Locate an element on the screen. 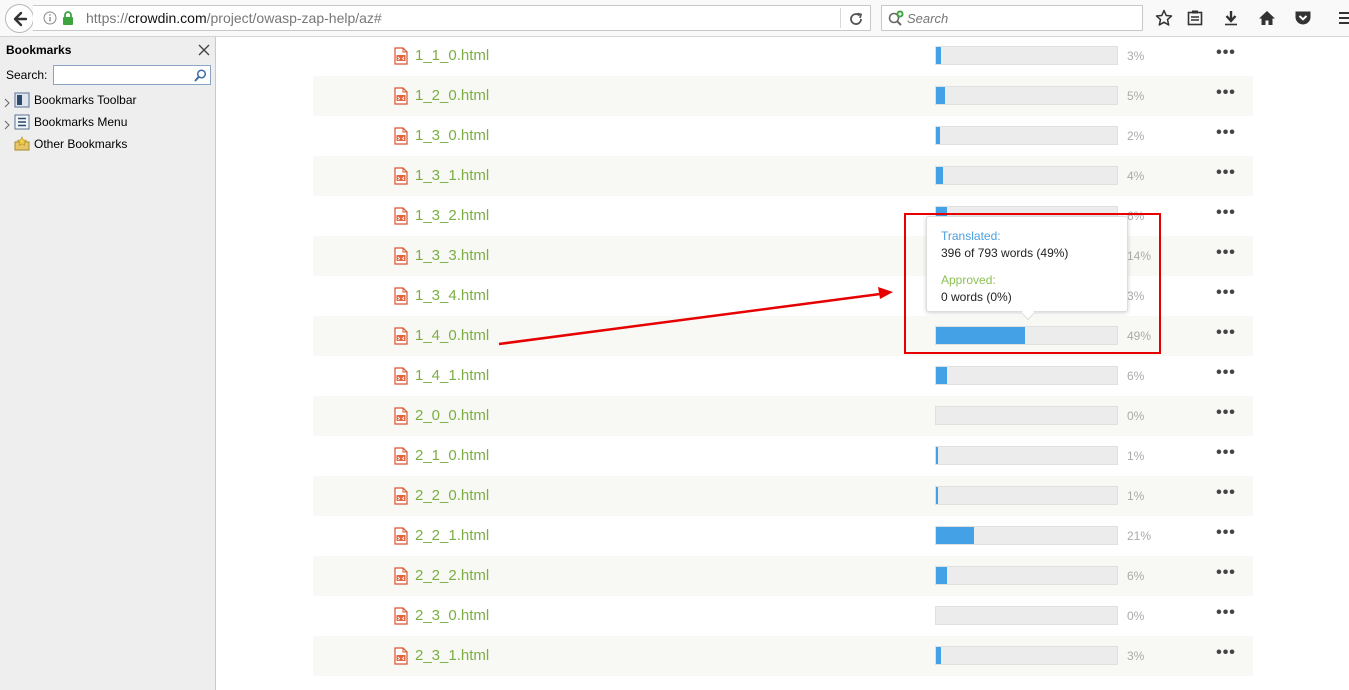 This screenshot has width=1349, height=690. file-name-link: 1_3_1.html is located at coordinates (452, 175).